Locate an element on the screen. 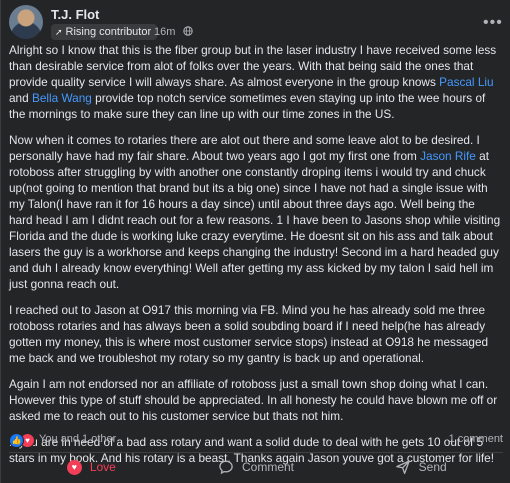 The image size is (510, 483). post-header: T.J. Flot ➚ Rising contributor · 16m ••• is located at coordinates (257, 23).